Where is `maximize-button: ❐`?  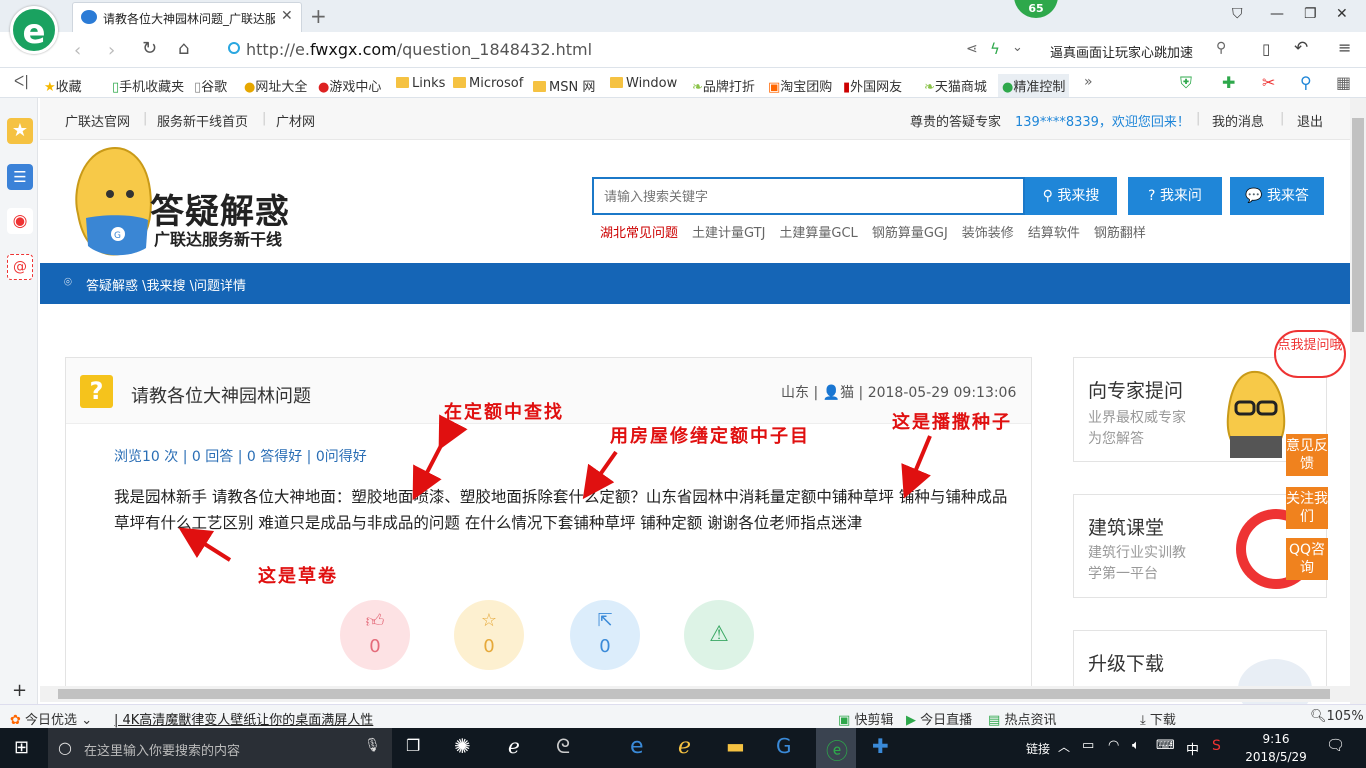
maximize-button: ❐ is located at coordinates (1310, 14).